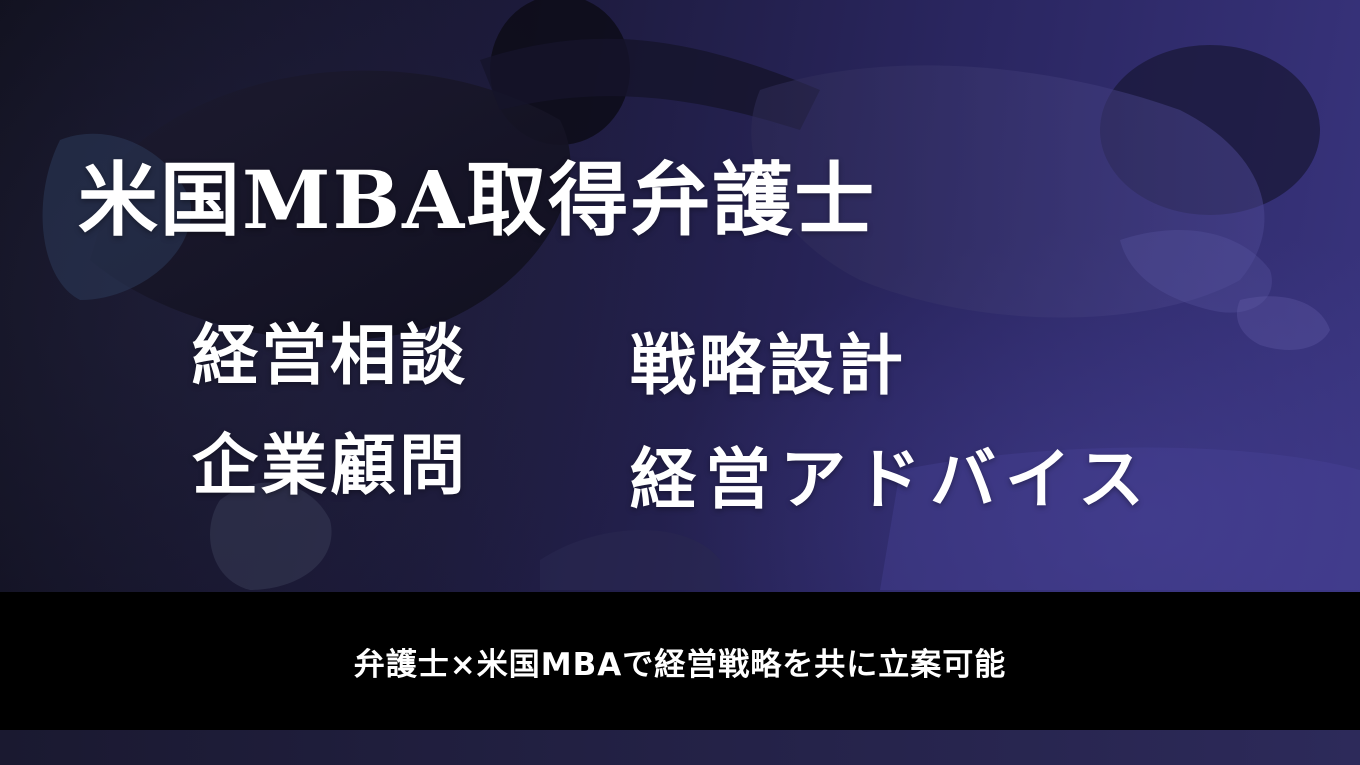 The width and height of the screenshot is (1360, 765). Describe the element at coordinates (680, 664) in the screenshot. I see `tagline-text: 弁護士×米国MBAで経営戦略を共に立案可能` at that location.